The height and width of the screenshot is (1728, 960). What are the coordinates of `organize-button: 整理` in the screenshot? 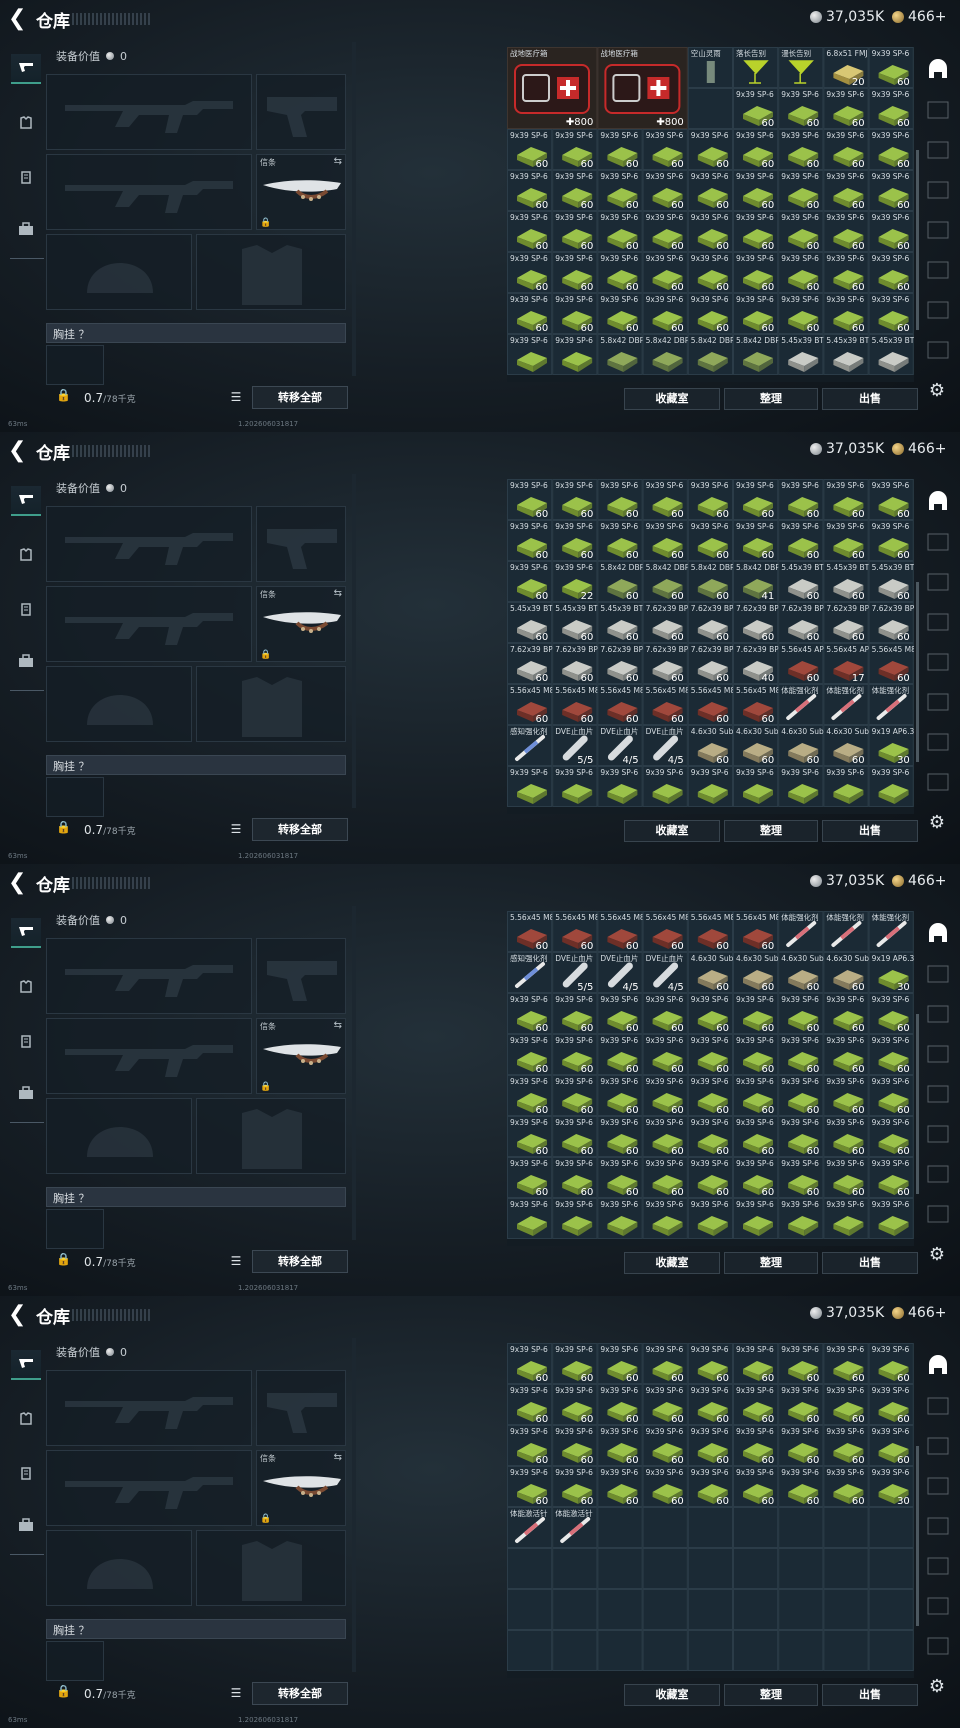 It's located at (771, 1263).